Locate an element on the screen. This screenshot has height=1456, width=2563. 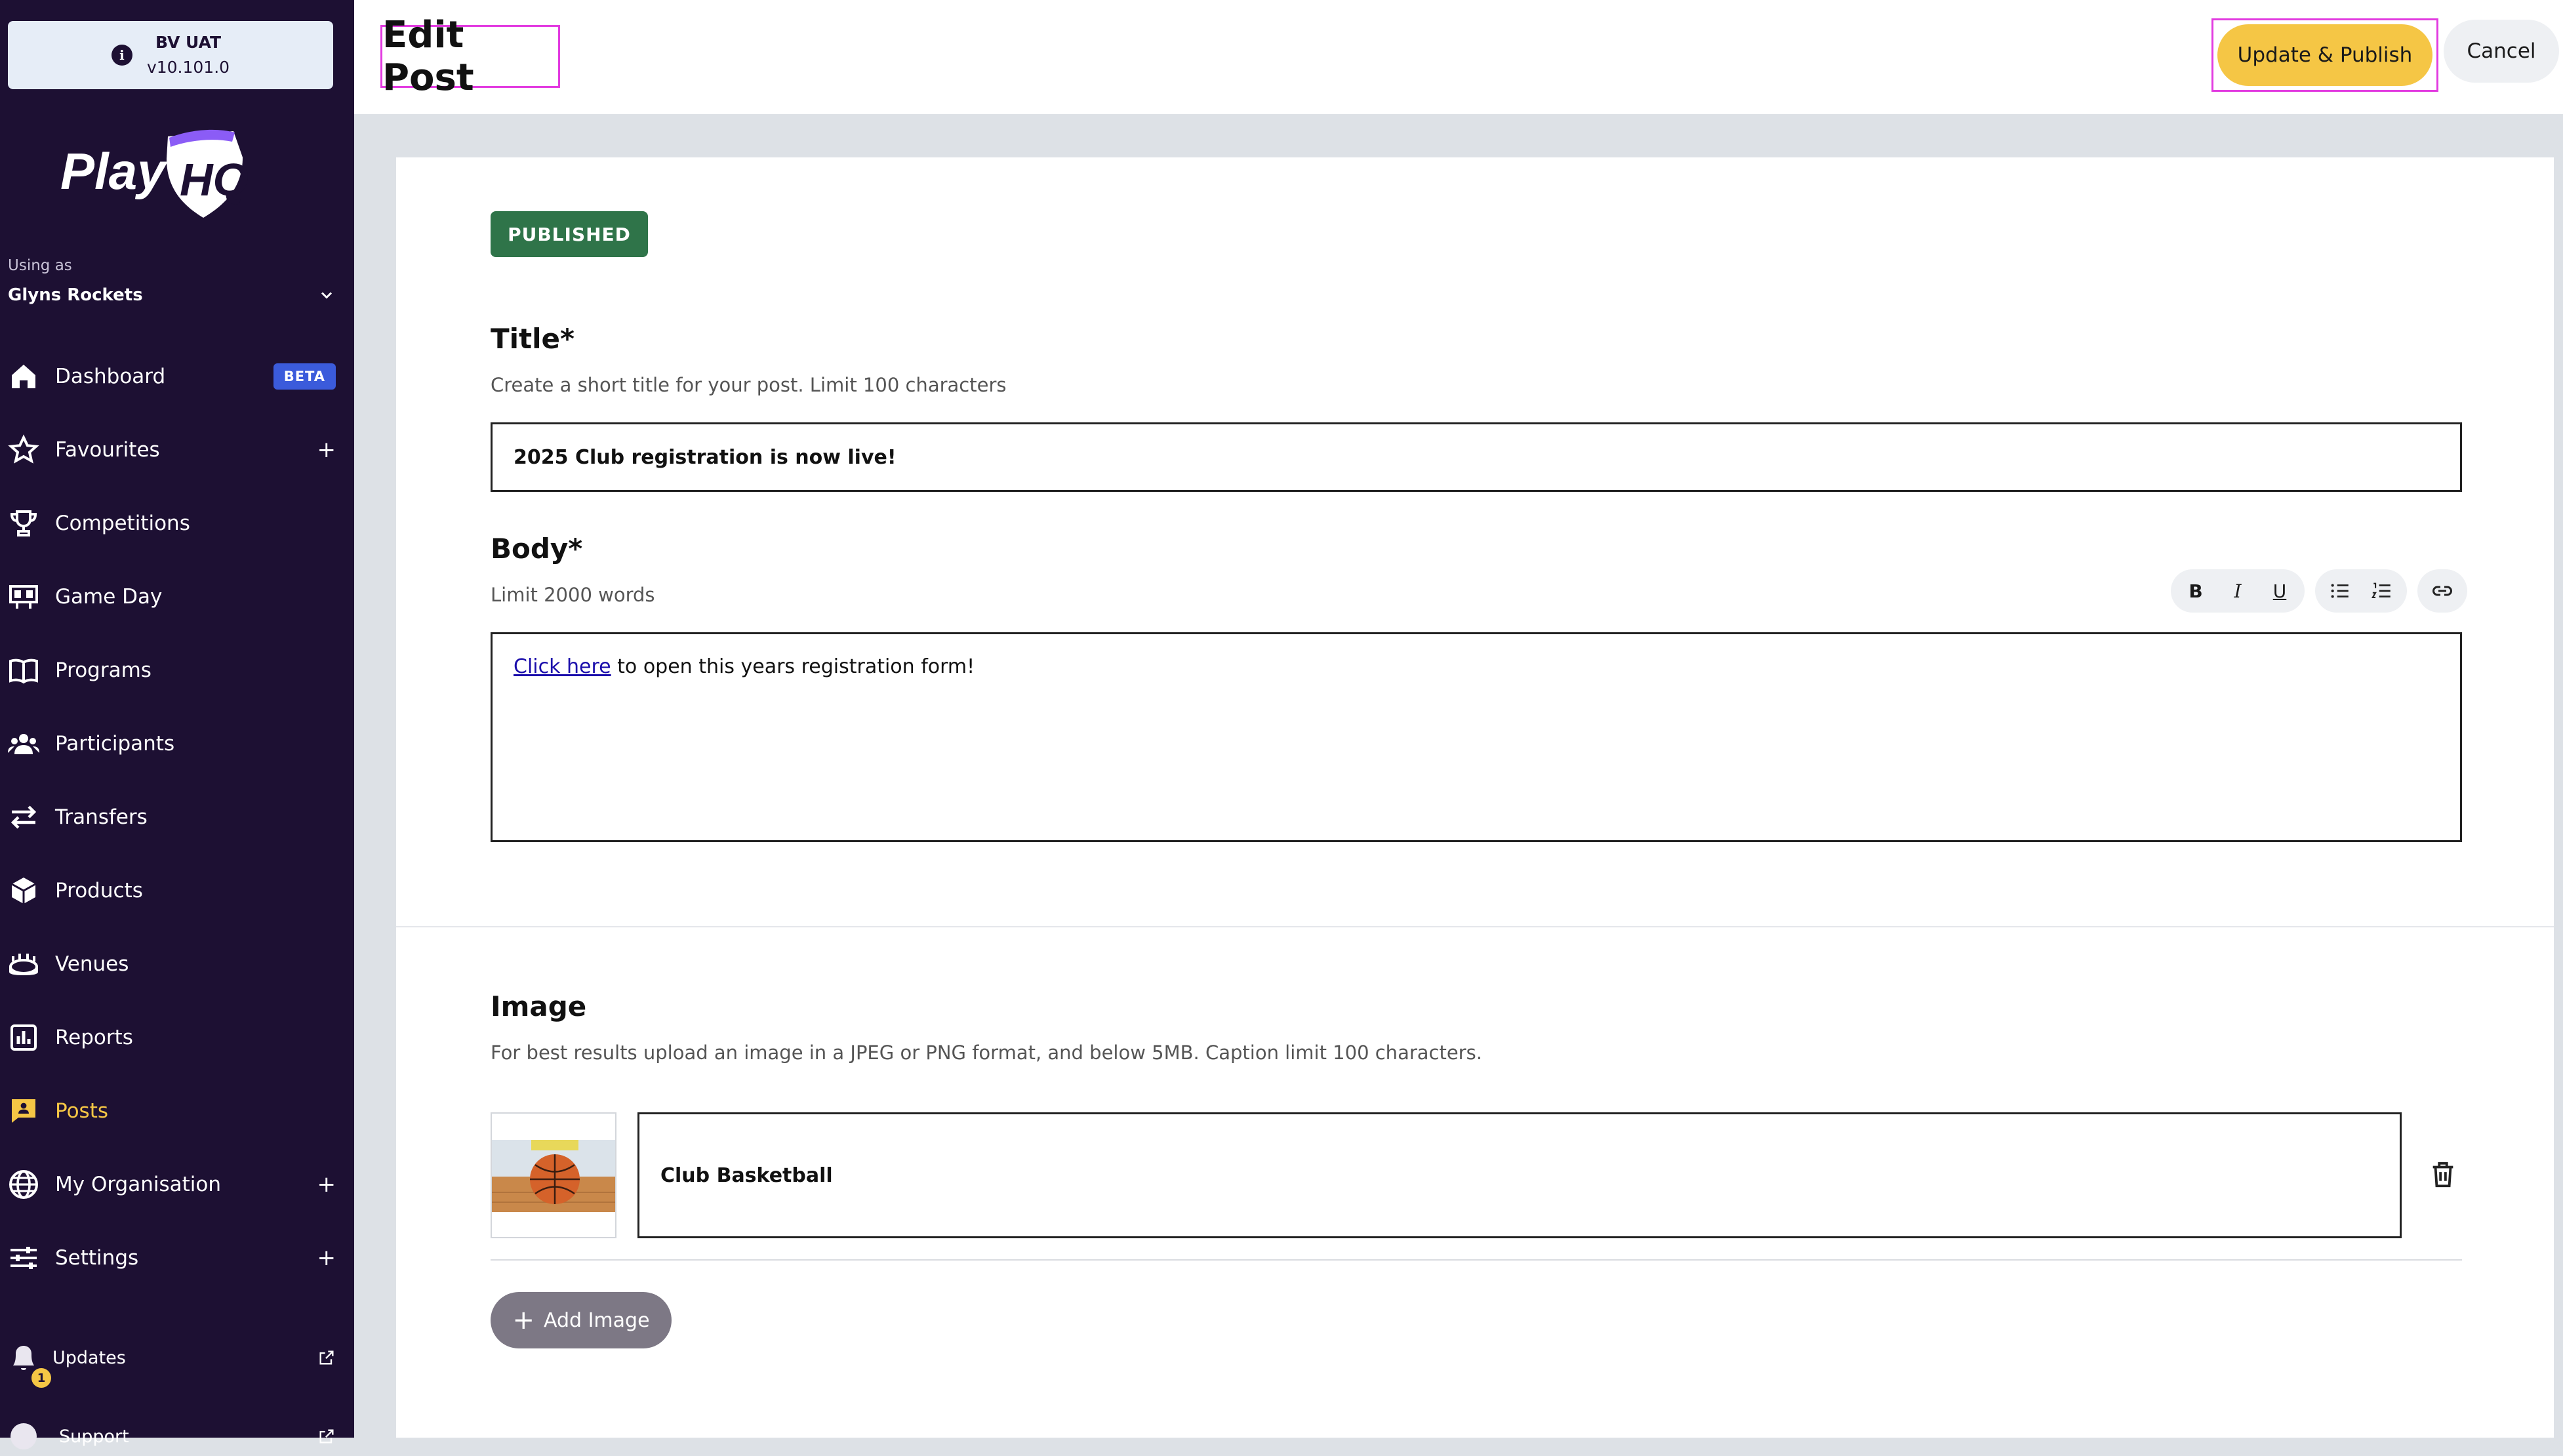
page-header: Edit Post Update & Publish Cancel is located at coordinates (1458, 57).